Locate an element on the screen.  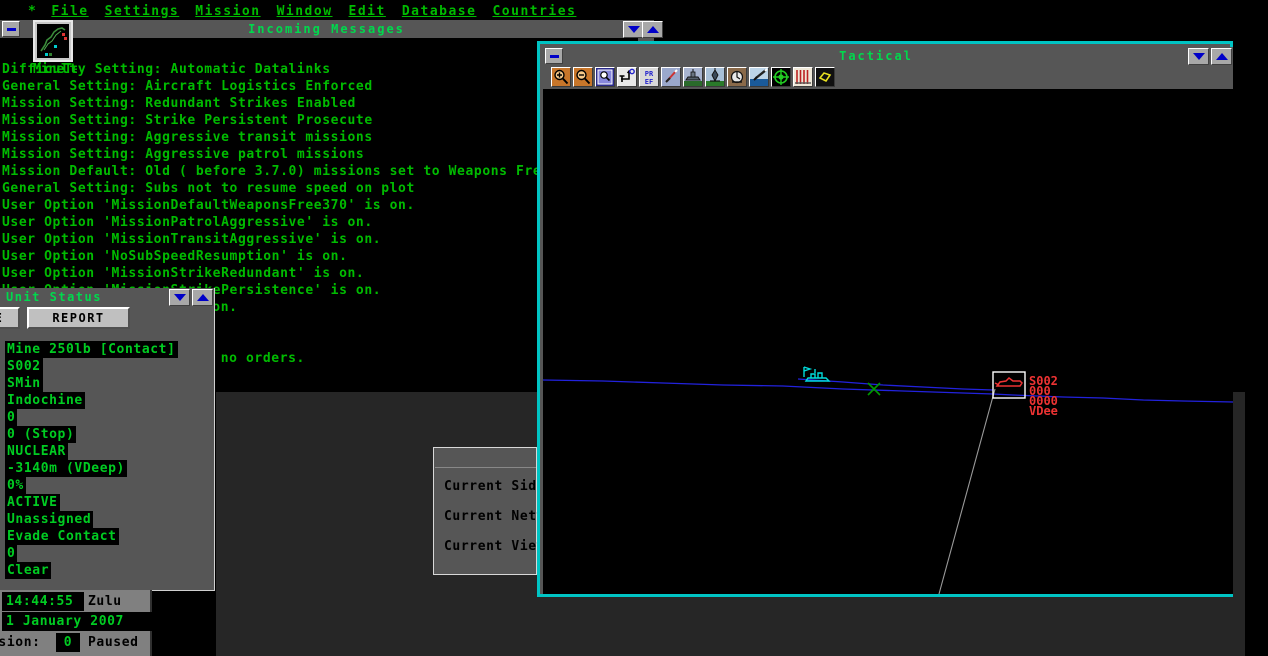
unit-scroll-down-icon is located at coordinates (179, 297).